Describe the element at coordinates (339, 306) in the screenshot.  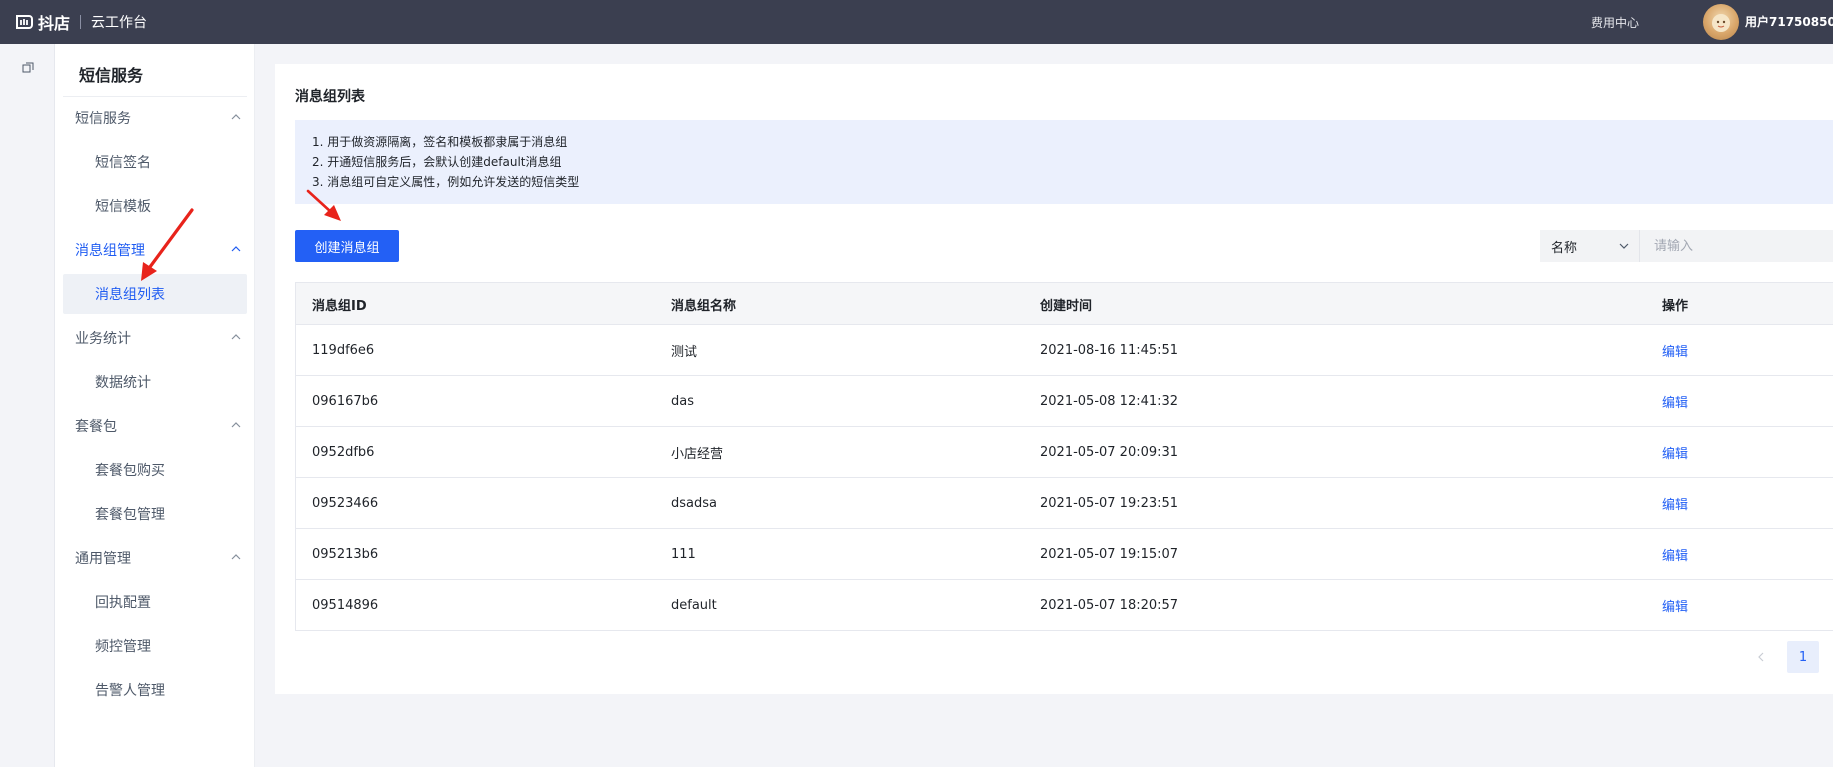
I see `column-header-id: 消息组ID` at that location.